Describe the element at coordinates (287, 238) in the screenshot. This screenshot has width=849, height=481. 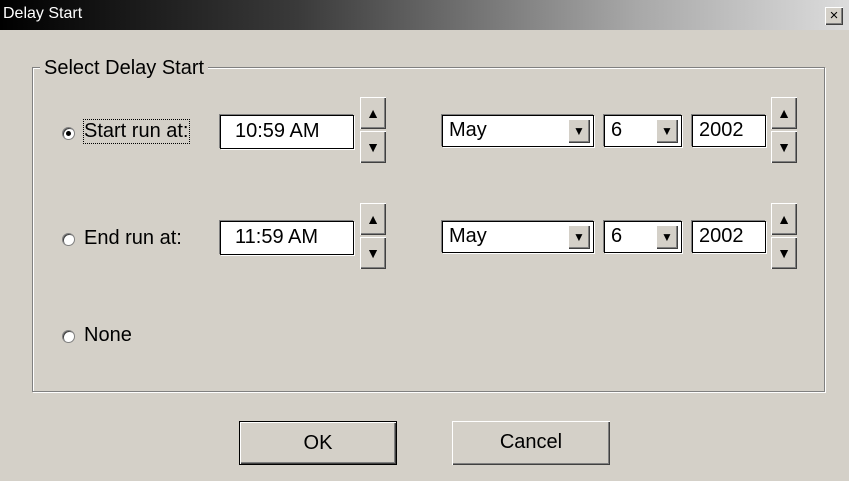
I see `end-time-input: 11:59 AM` at that location.